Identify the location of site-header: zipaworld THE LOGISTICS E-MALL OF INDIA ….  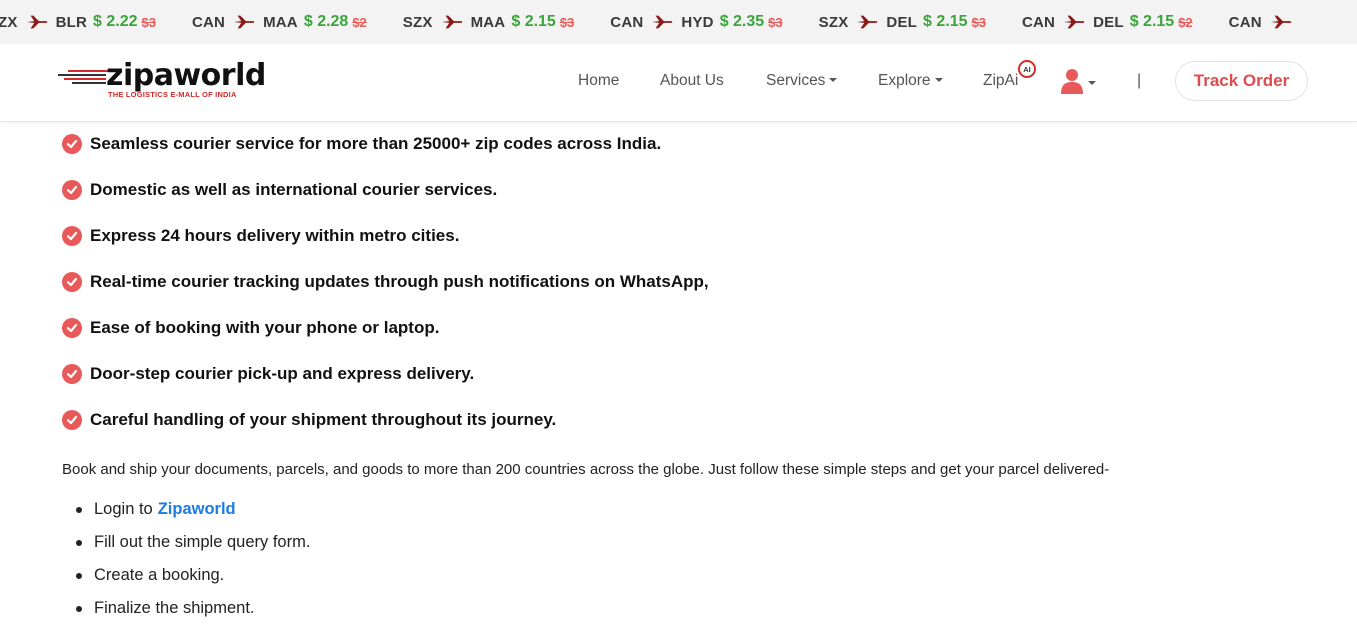
(678, 83).